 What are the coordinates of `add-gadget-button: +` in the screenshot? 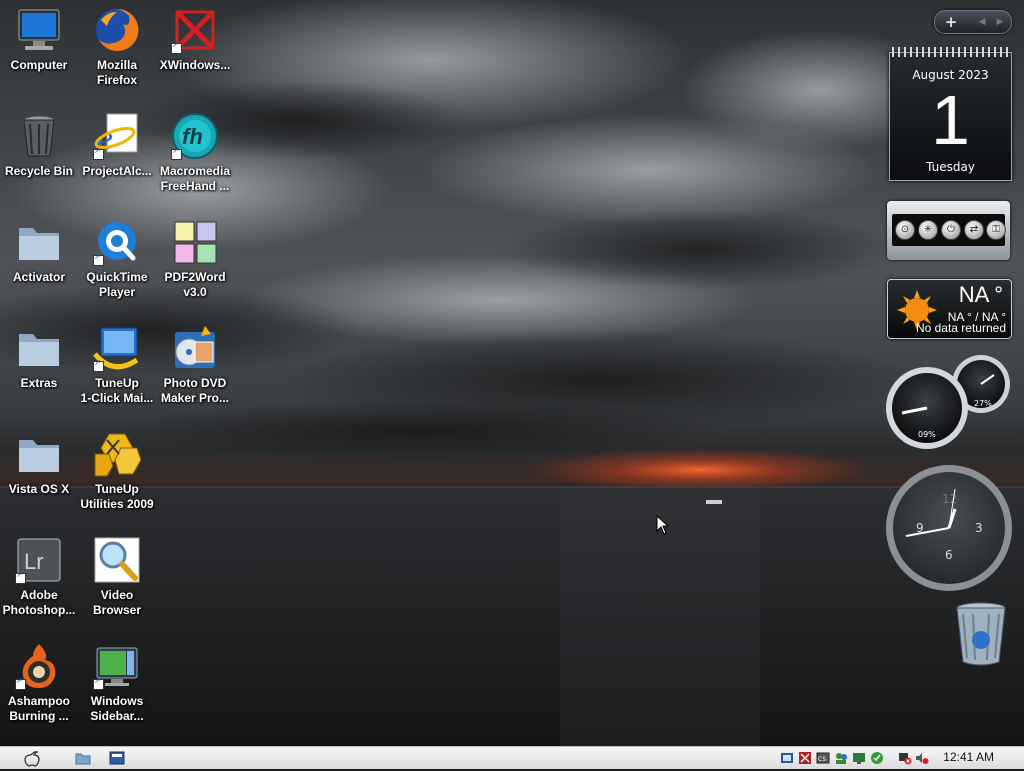 It's located at (951, 22).